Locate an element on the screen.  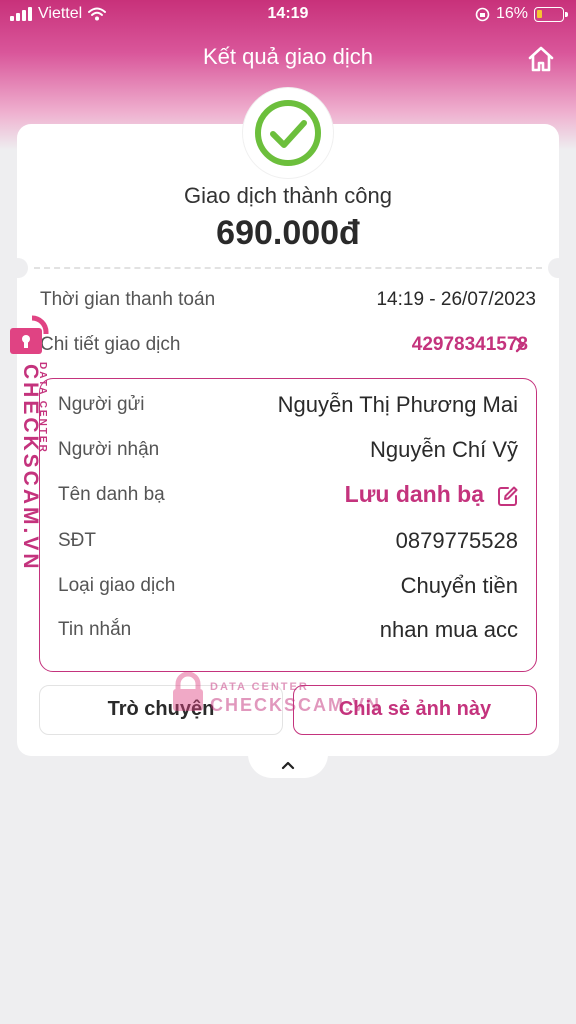
phone-value: 0879775528 is located at coordinates (456, 540).